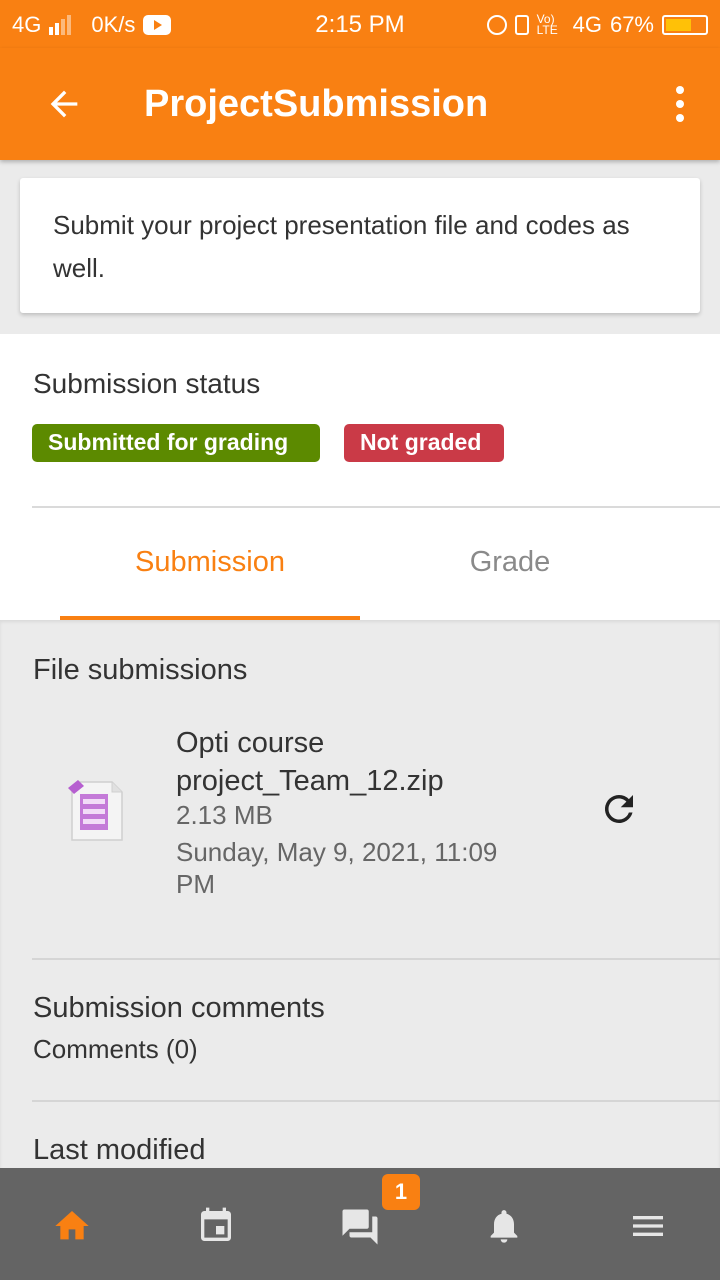  I want to click on nav-more, so click(648, 1224).